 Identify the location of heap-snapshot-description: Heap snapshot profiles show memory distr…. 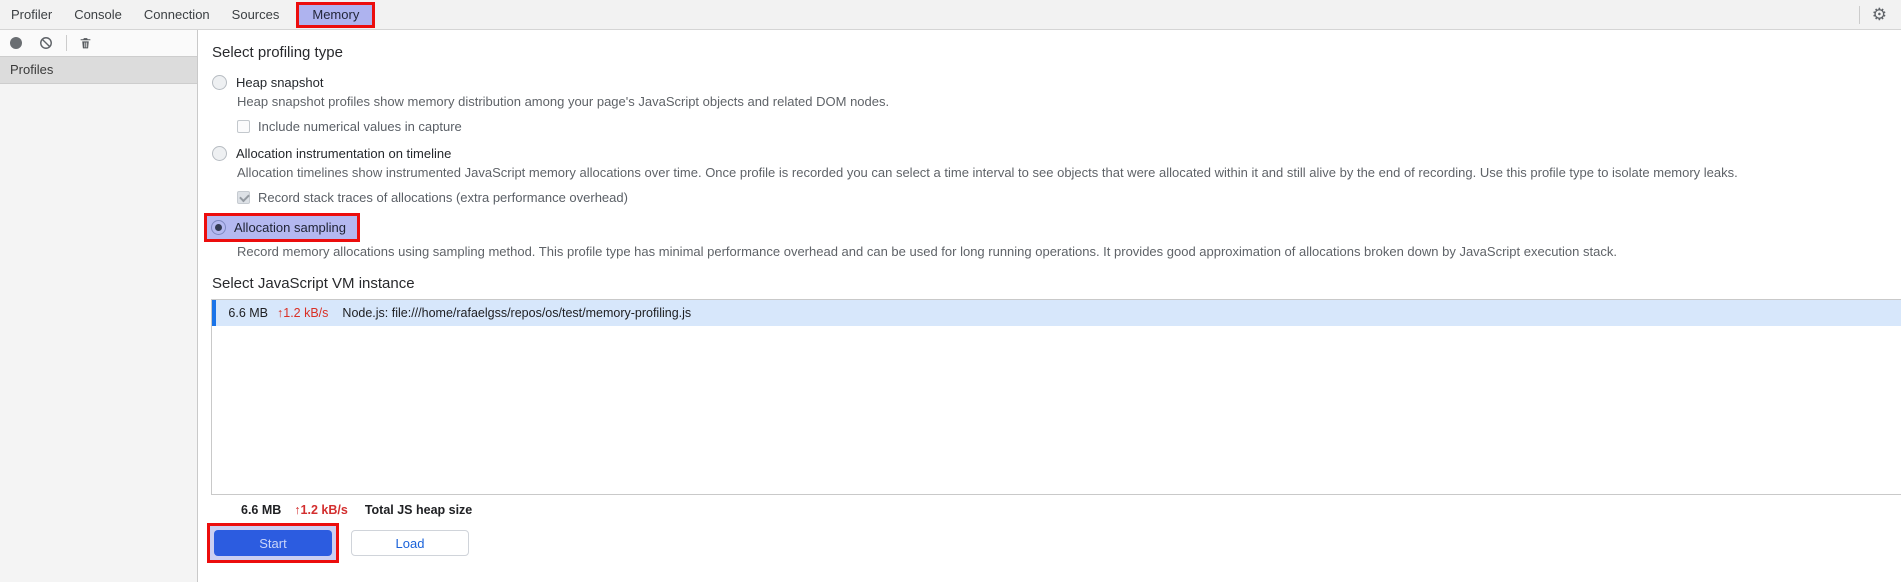
(563, 101).